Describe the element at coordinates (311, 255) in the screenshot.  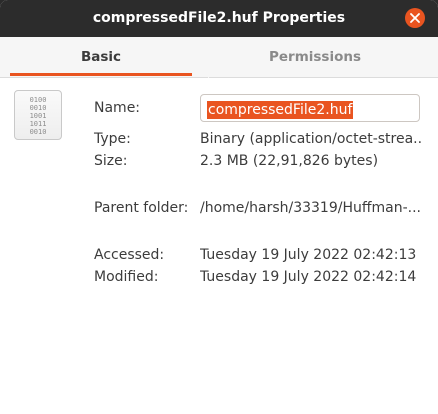
I see `accessed-value: Tuesday 19 July 2022 02:42:13 PM` at that location.